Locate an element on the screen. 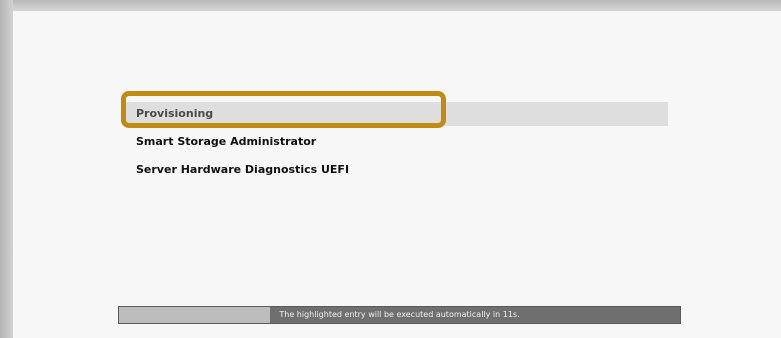 The image size is (781, 338). menu-item-server-hardware-diagnostics: Server Hardware Diagnostics UEFI is located at coordinates (397, 170).